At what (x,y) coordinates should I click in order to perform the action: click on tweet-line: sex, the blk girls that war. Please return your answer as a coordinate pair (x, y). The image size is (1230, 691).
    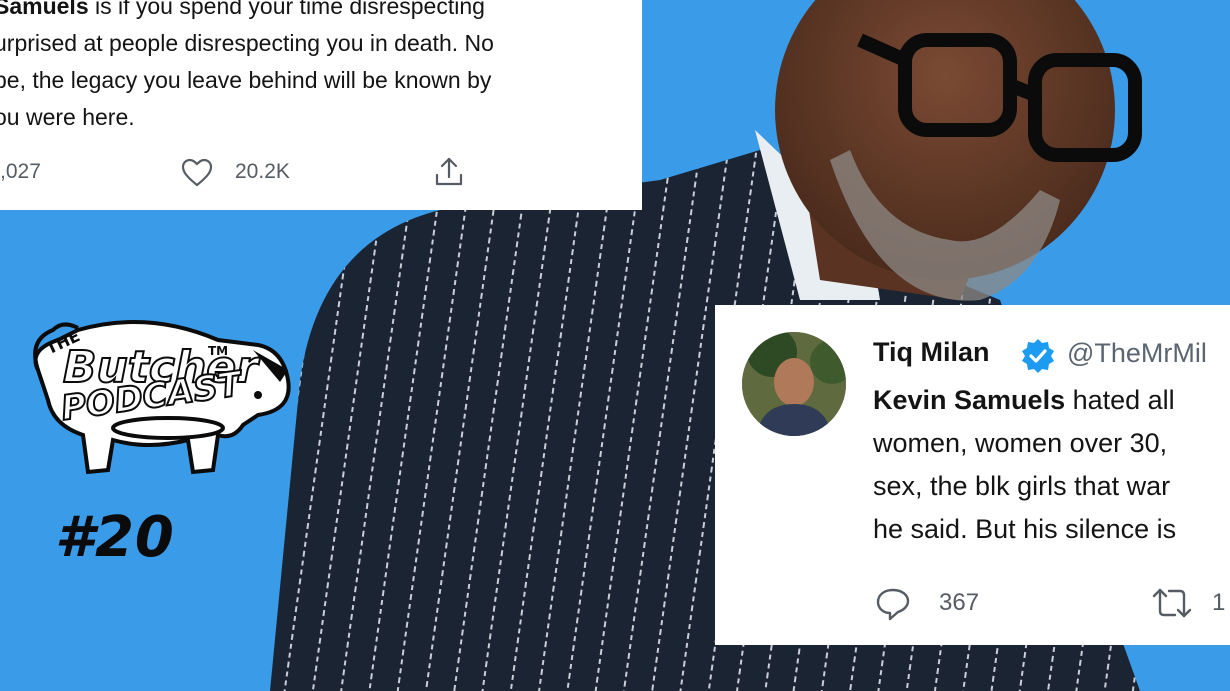
    Looking at the image, I should click on (1022, 486).